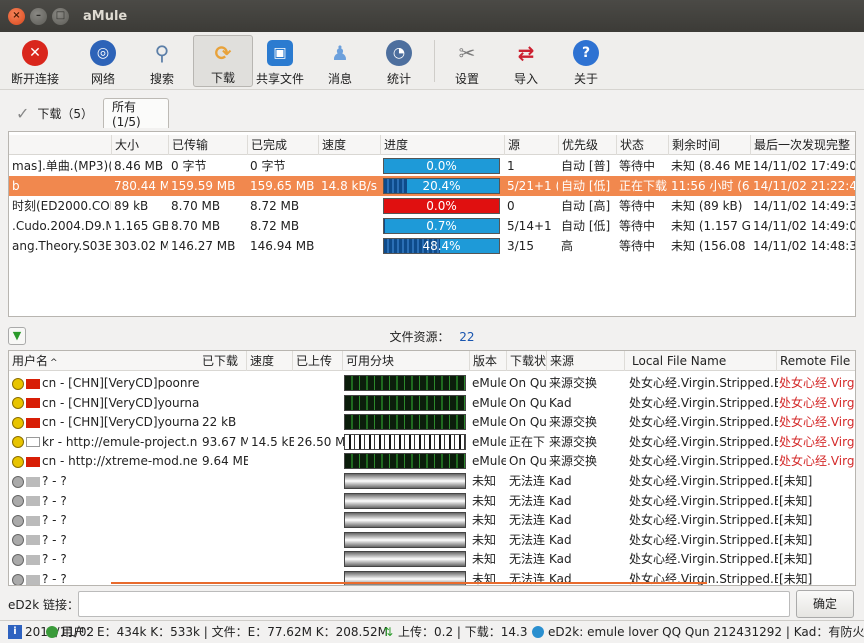  What do you see at coordinates (35, 61) in the screenshot?
I see `disconnect-button: ✕ 断开连接` at bounding box center [35, 61].